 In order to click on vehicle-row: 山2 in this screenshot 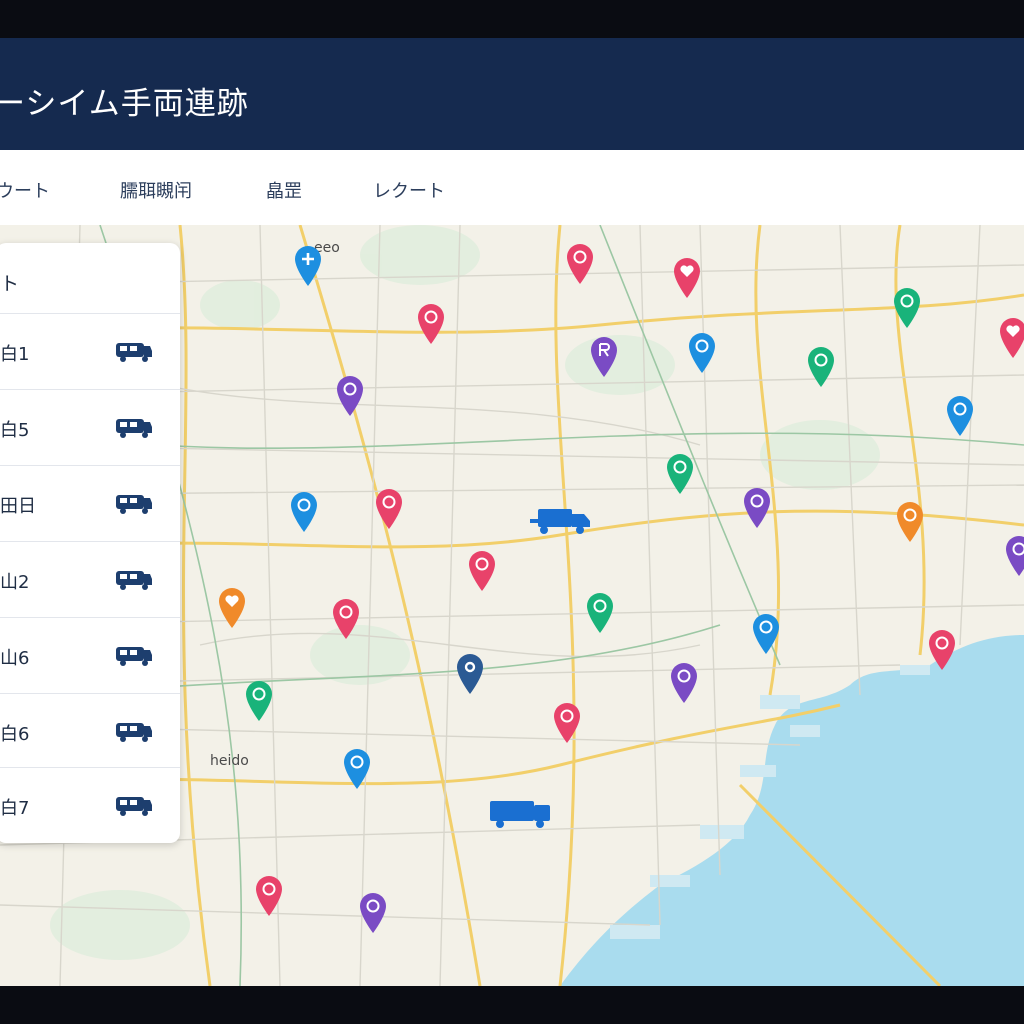, I will do `click(90, 579)`.